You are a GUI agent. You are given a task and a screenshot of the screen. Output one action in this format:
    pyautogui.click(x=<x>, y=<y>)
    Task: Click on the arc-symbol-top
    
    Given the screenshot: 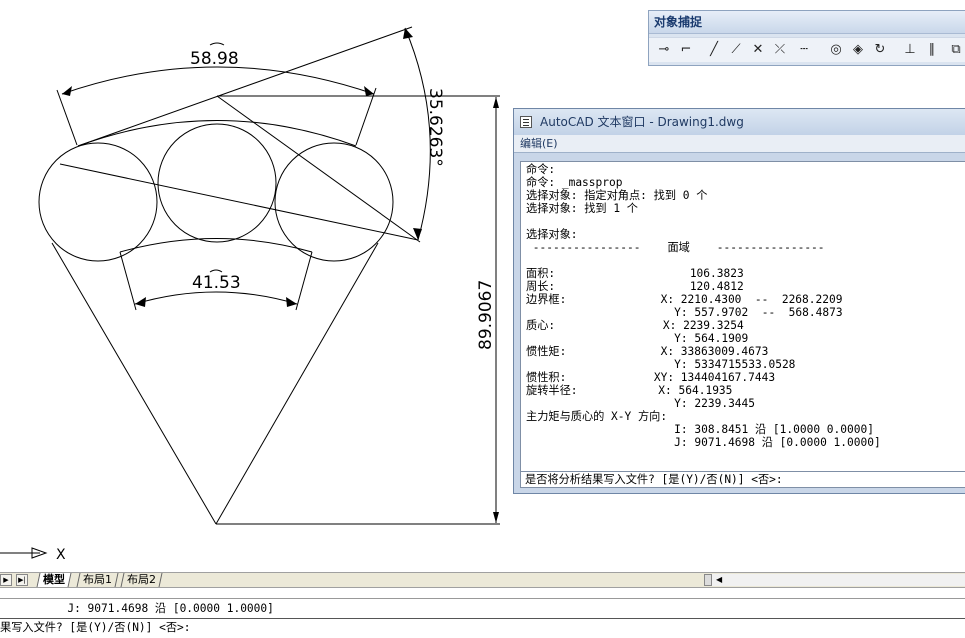 What is the action you would take?
    pyautogui.click(x=217, y=44)
    